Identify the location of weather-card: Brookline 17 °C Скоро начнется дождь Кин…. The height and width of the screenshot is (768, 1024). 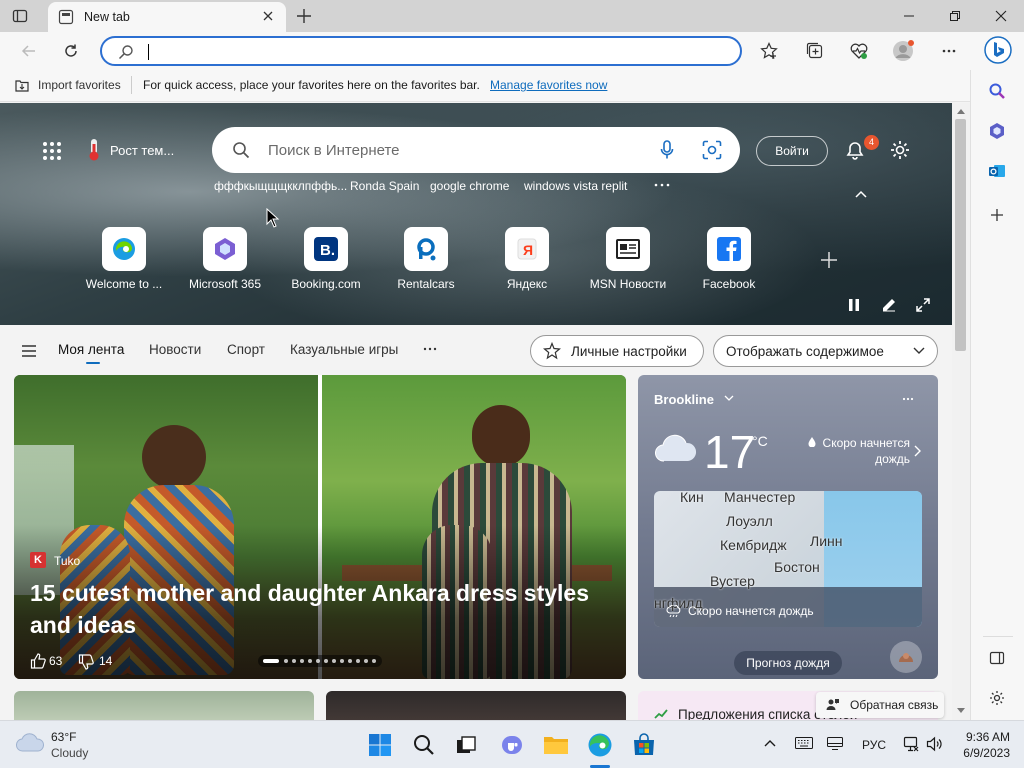
(788, 527).